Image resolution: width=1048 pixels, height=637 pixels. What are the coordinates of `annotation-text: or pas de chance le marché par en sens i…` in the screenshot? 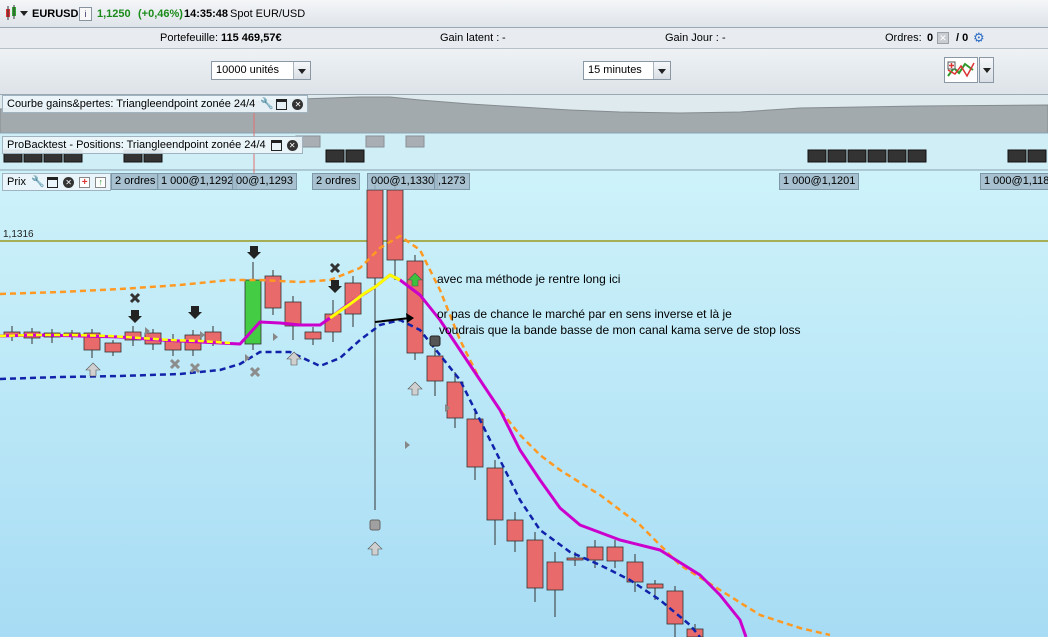 It's located at (584, 314).